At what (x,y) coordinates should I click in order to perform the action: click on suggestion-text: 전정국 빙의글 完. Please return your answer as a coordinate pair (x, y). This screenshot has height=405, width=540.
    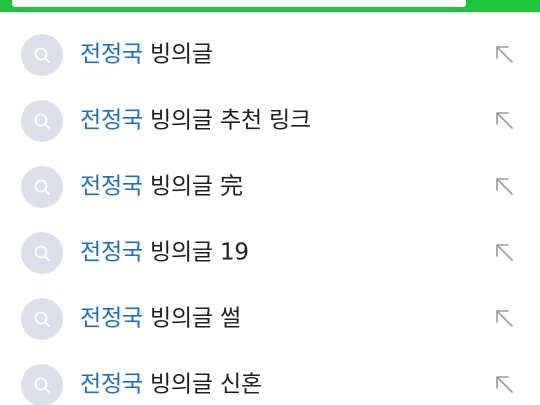
    Looking at the image, I should click on (161, 186).